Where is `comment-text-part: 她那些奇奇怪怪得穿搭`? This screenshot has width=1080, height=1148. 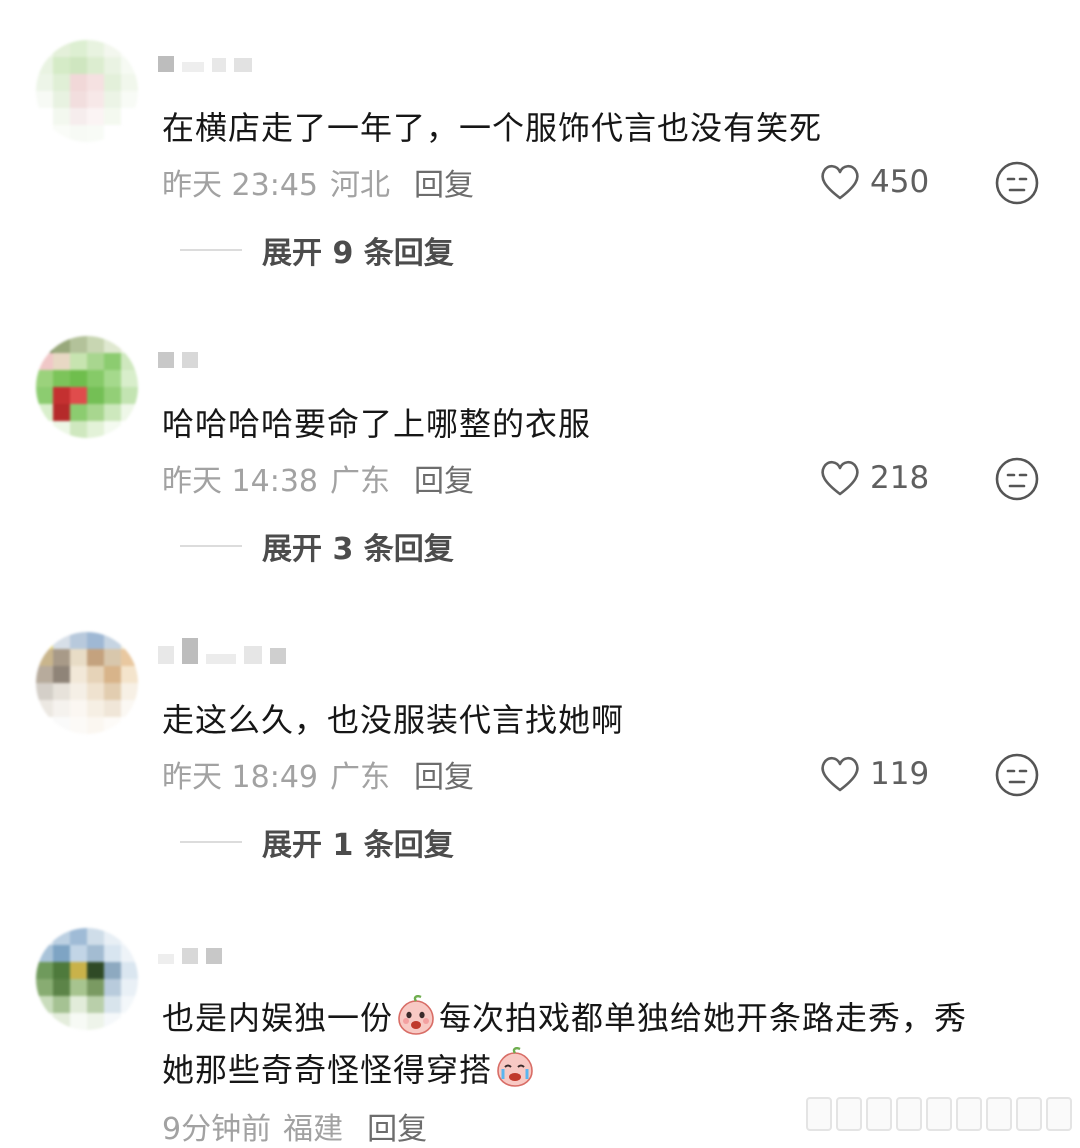
comment-text-part: 她那些奇奇怪怪得穿搭 is located at coordinates (327, 1070).